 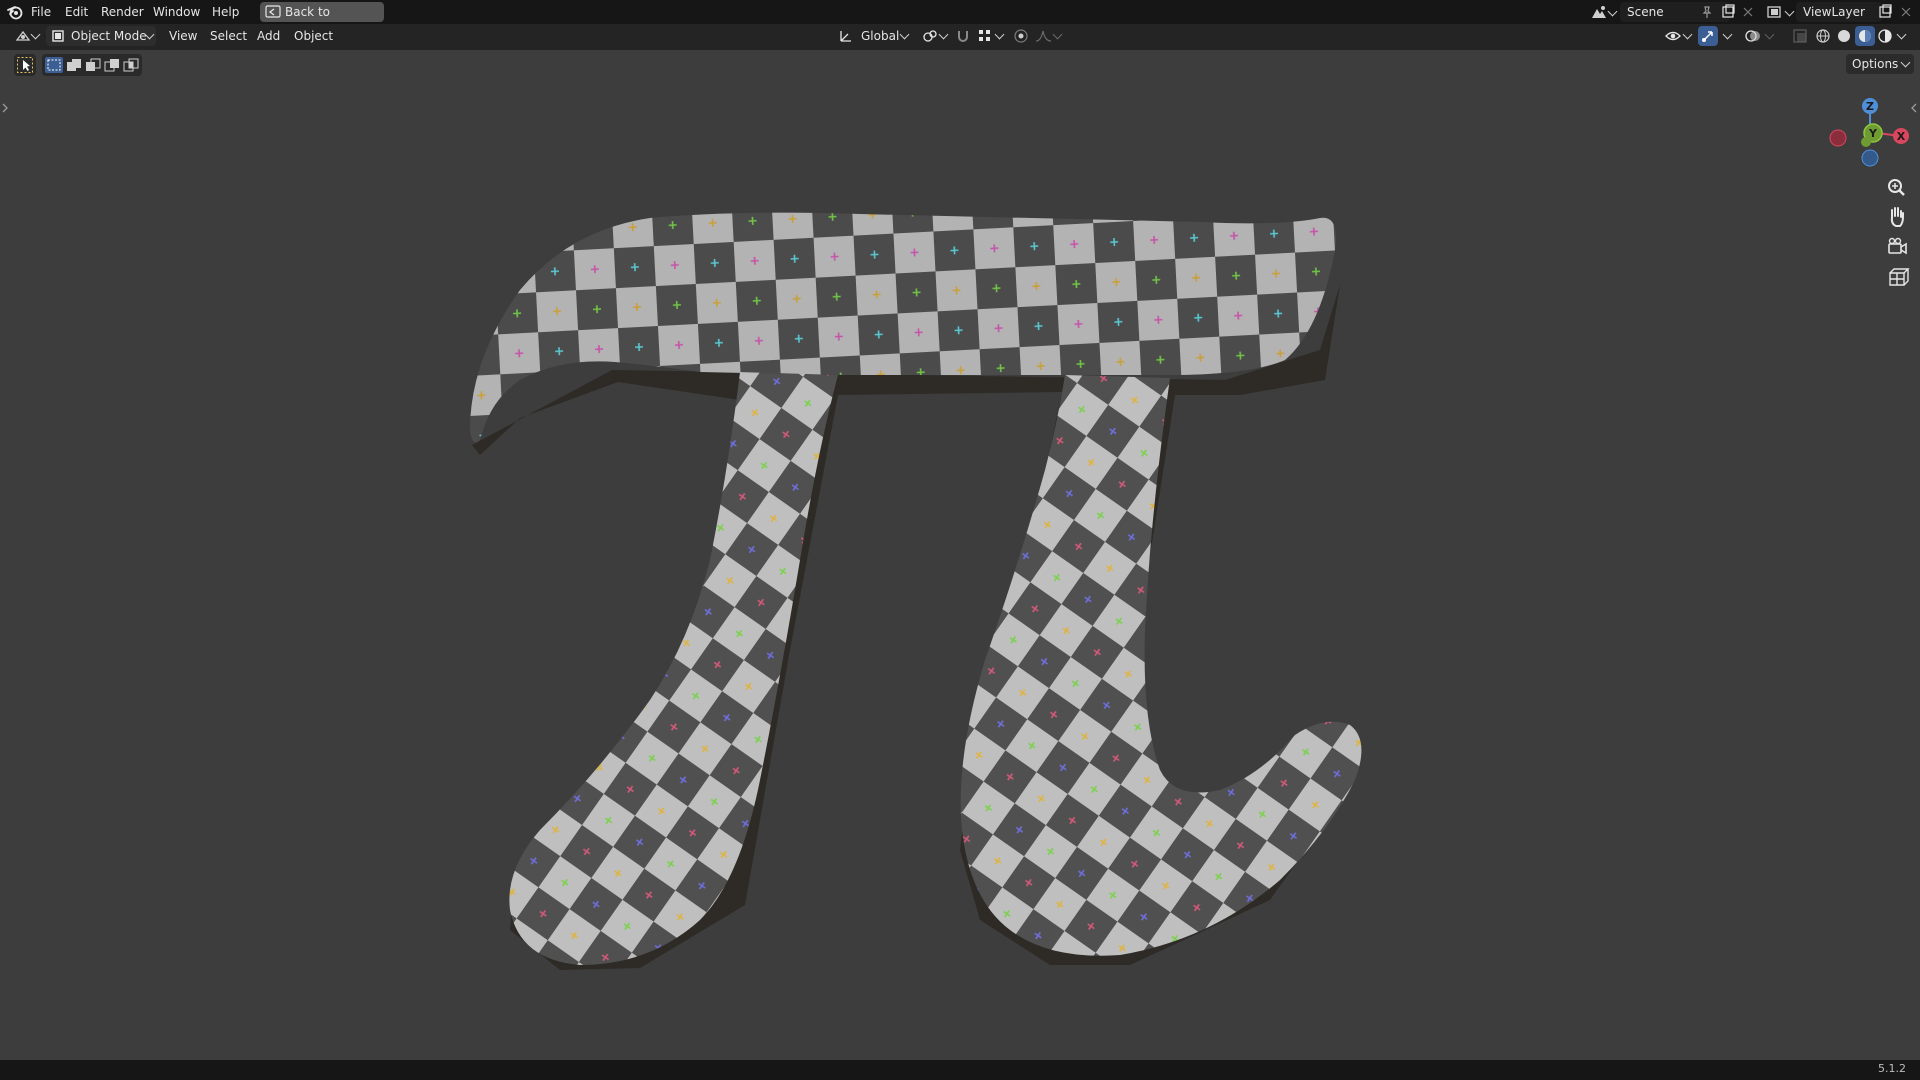 What do you see at coordinates (1728, 12) in the screenshot?
I see `new-scene-icon` at bounding box center [1728, 12].